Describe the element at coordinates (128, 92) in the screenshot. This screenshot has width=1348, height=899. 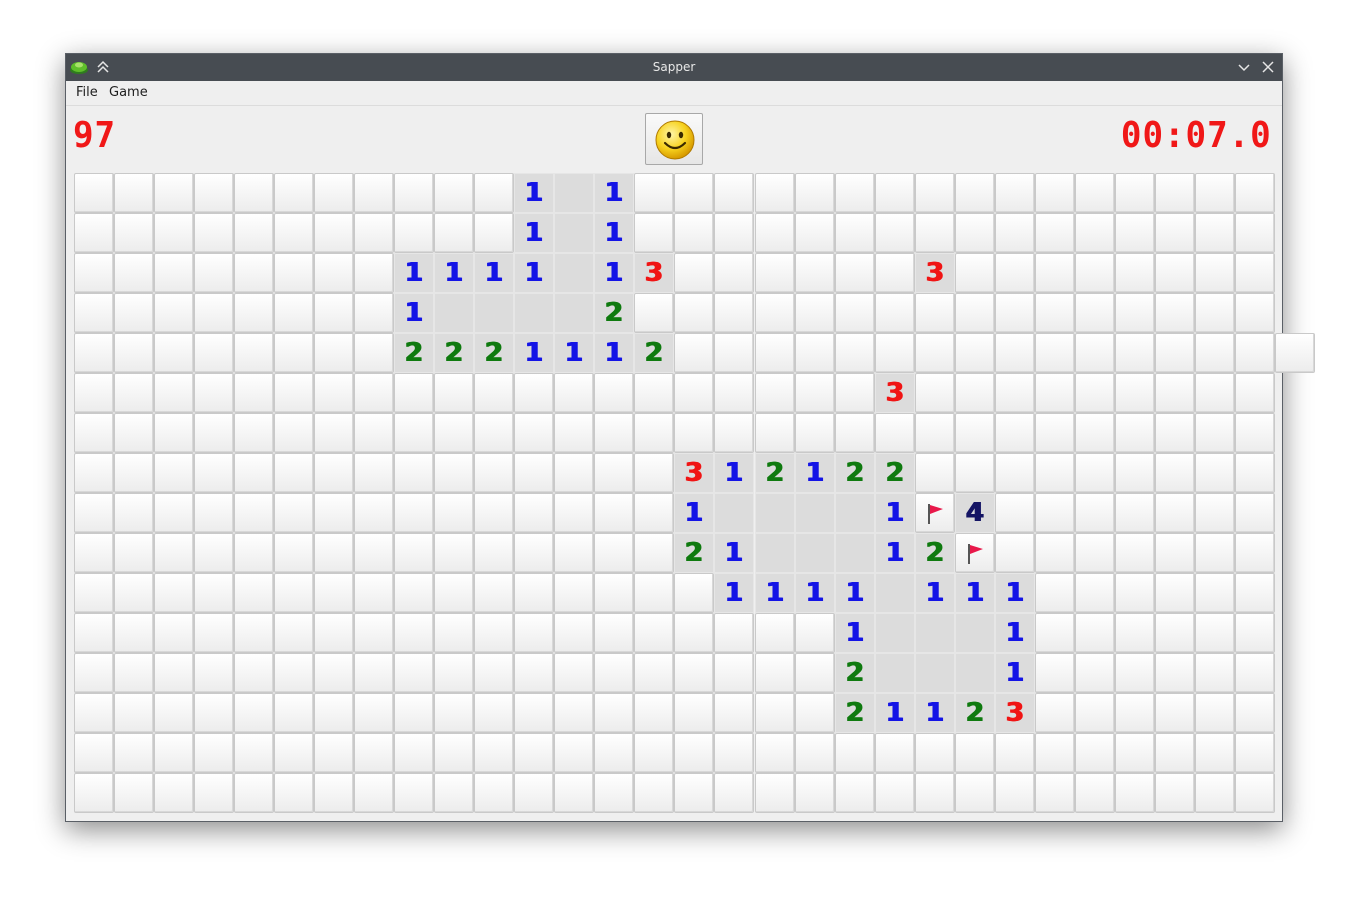
I see `menu-game: Game` at that location.